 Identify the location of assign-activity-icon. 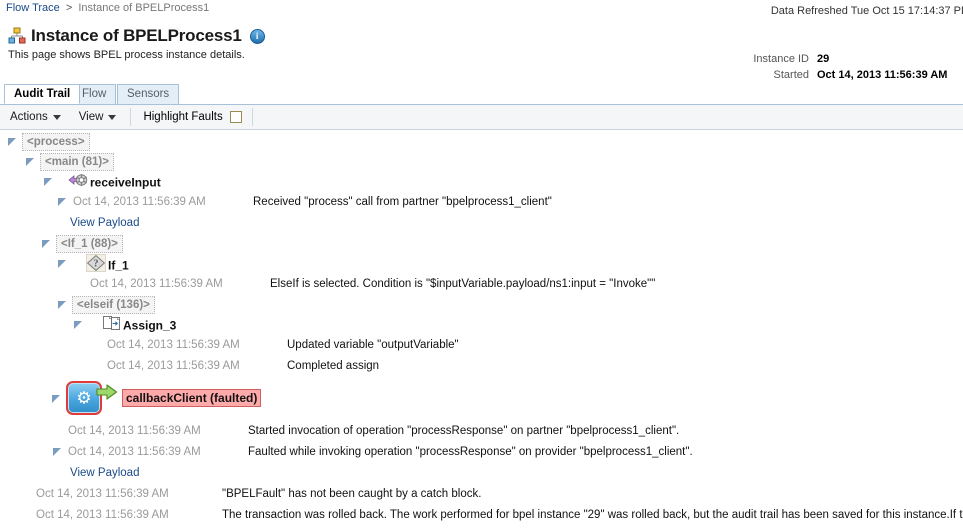
(111, 323).